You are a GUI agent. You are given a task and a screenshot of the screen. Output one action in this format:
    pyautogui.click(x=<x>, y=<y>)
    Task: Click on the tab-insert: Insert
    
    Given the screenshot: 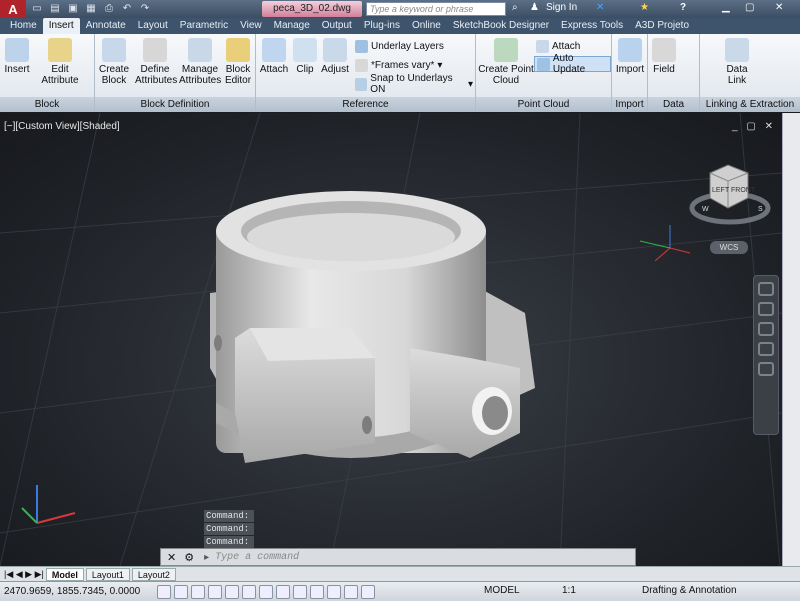 What is the action you would take?
    pyautogui.click(x=61, y=26)
    